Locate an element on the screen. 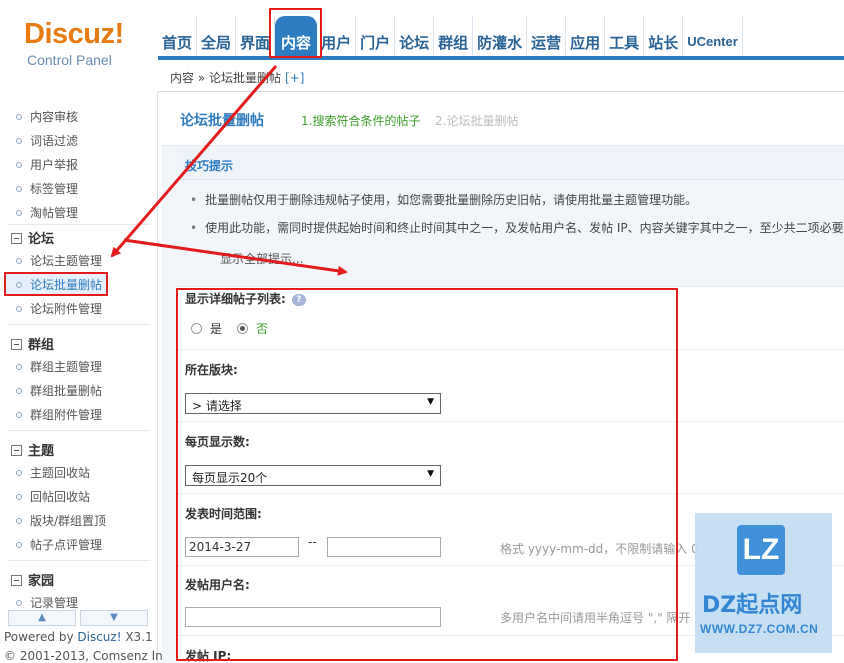 Image resolution: width=844 pixels, height=663 pixels. sidebar-item-sticky: 版块/群组置顶 is located at coordinates (61, 522).